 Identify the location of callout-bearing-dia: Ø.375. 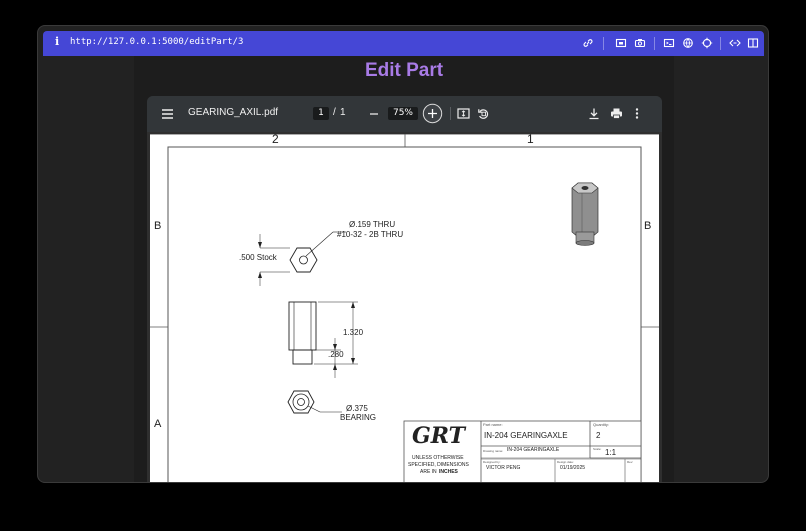
(357, 408).